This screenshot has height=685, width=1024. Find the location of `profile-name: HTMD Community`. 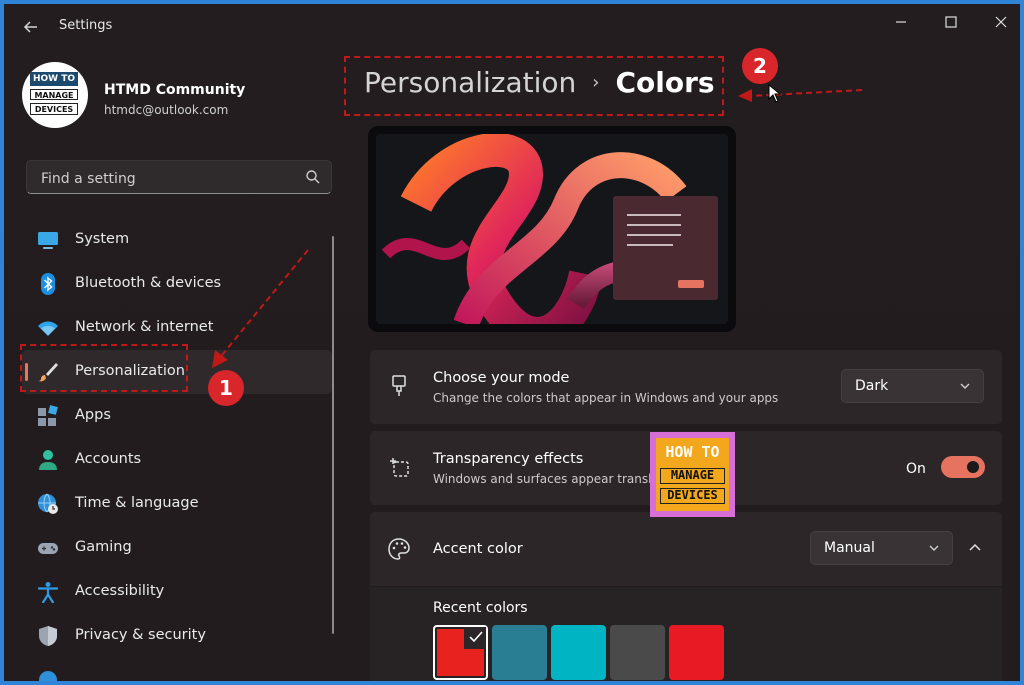

profile-name: HTMD Community is located at coordinates (175, 90).